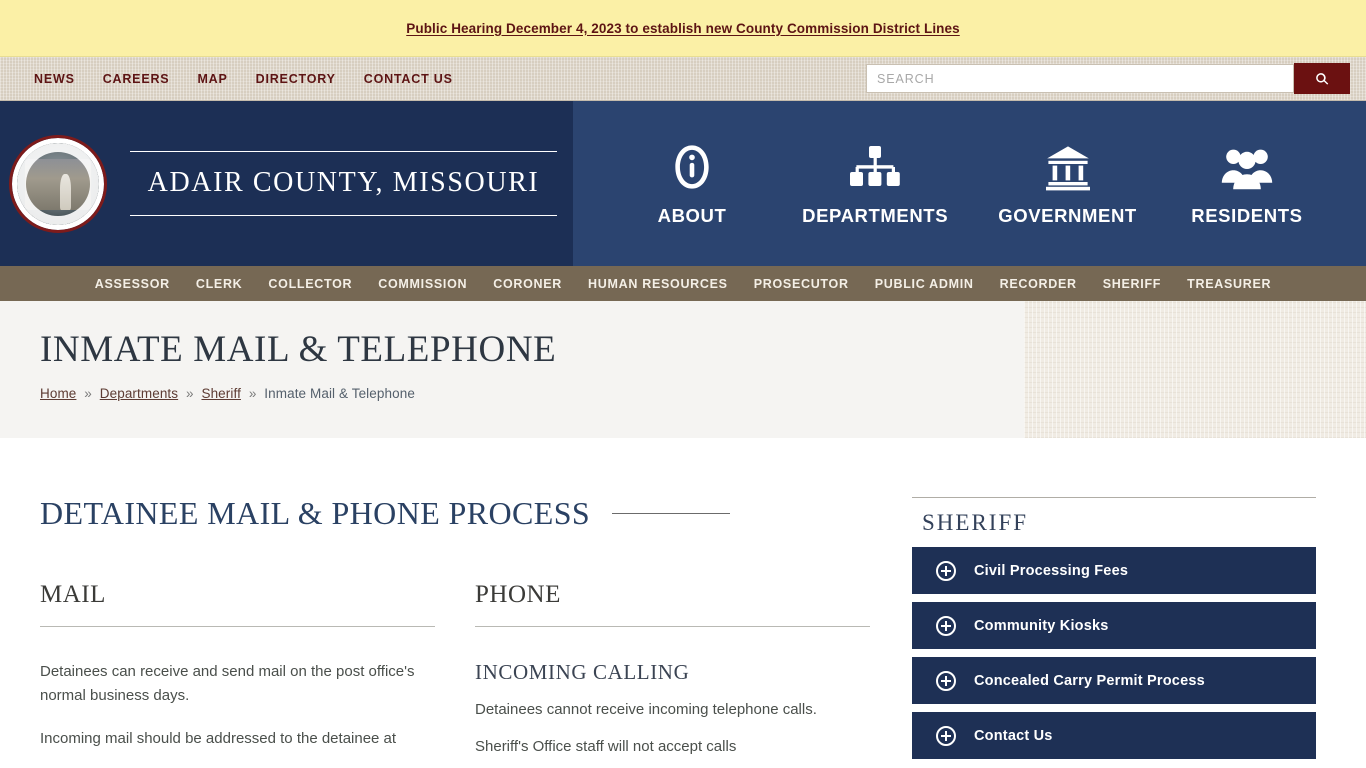  Describe the element at coordinates (692, 166) in the screenshot. I see `info-circle-icon` at that location.